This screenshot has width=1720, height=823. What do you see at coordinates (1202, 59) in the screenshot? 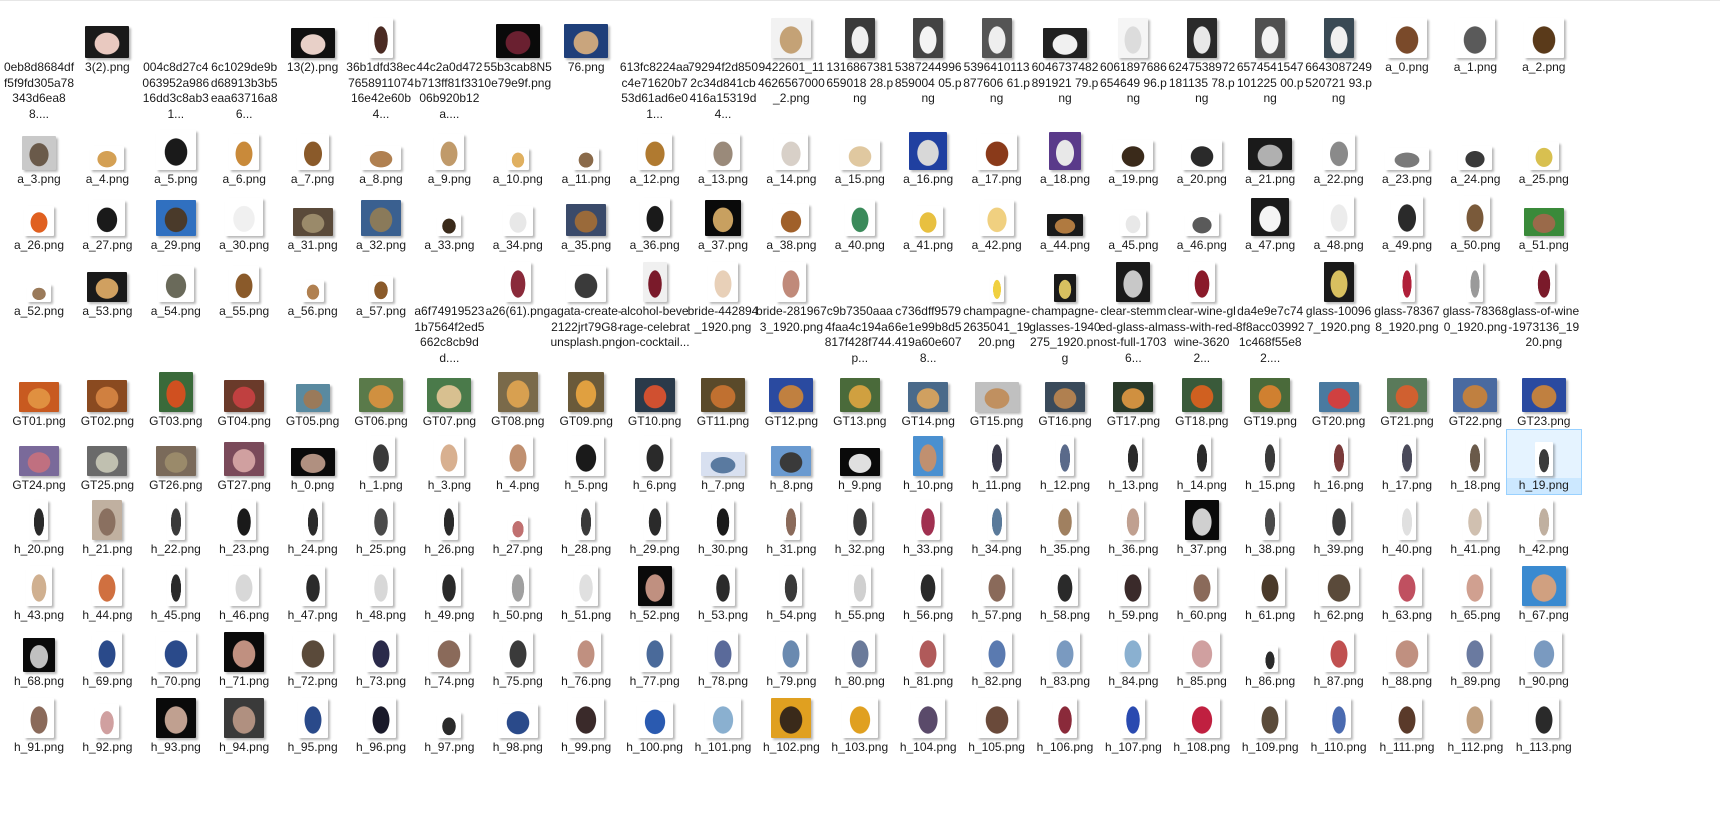
I see `file-item: 6247538972181135 78.png` at bounding box center [1202, 59].